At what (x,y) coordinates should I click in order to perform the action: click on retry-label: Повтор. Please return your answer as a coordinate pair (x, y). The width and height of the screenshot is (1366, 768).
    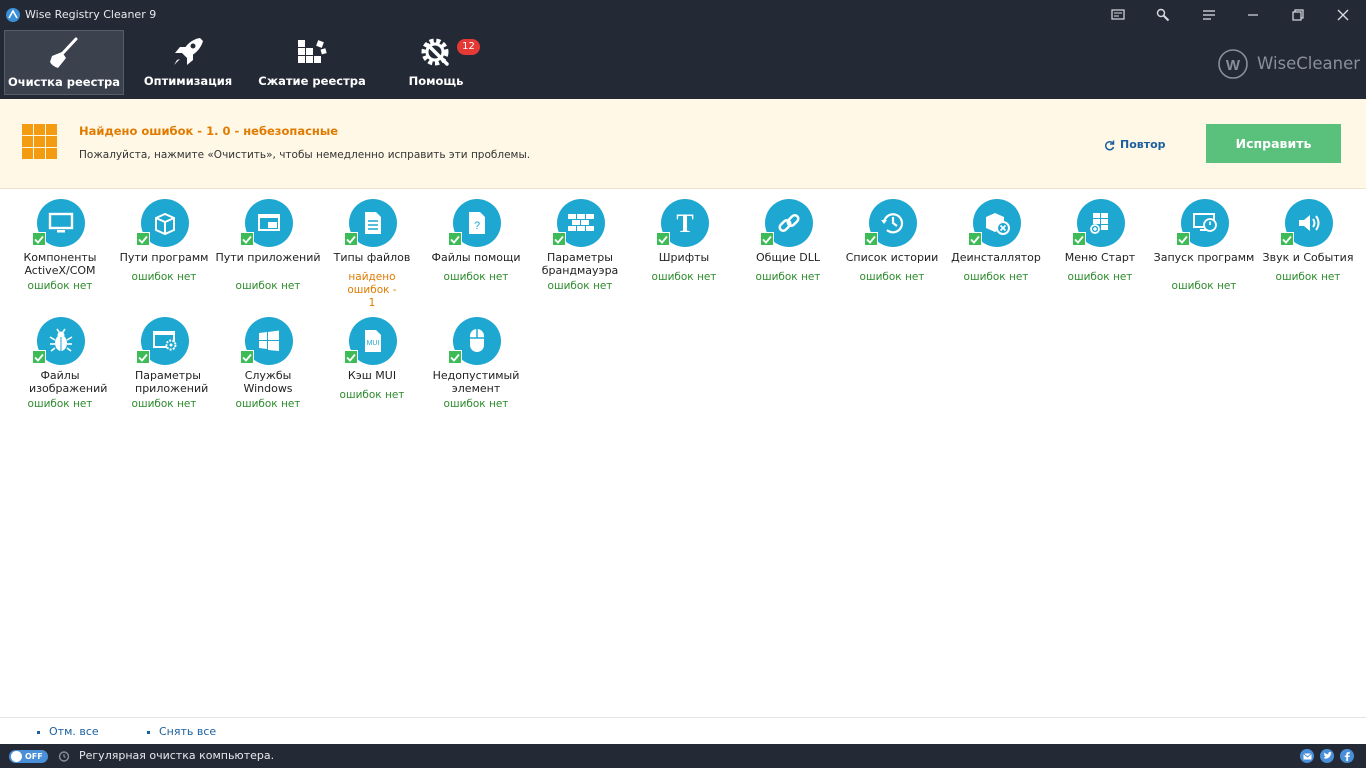
    Looking at the image, I should click on (1143, 144).